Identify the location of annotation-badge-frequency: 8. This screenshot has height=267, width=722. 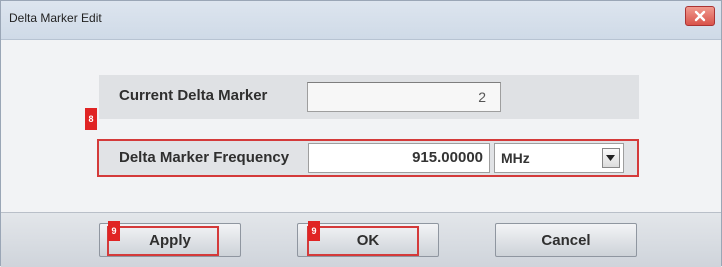
(91, 119).